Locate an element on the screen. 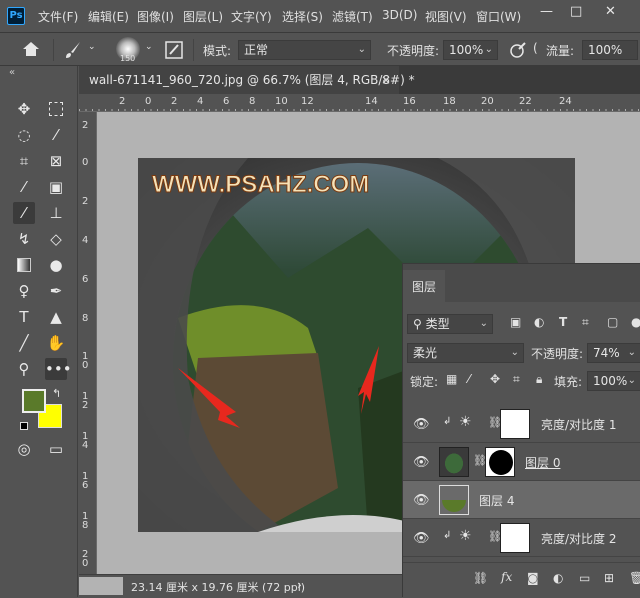 The width and height of the screenshot is (640, 598). pressure-opacity-icon is located at coordinates (518, 50).